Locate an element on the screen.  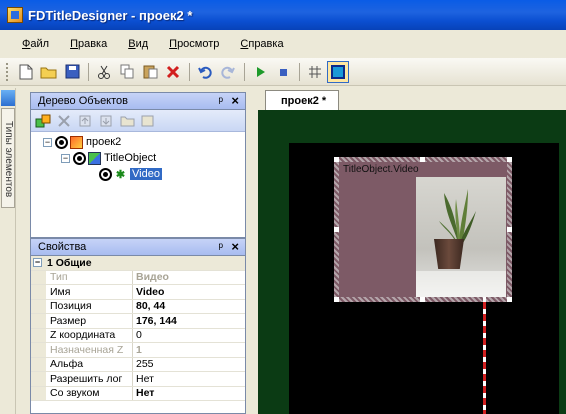
video-preview is located at coordinates (461, 237).